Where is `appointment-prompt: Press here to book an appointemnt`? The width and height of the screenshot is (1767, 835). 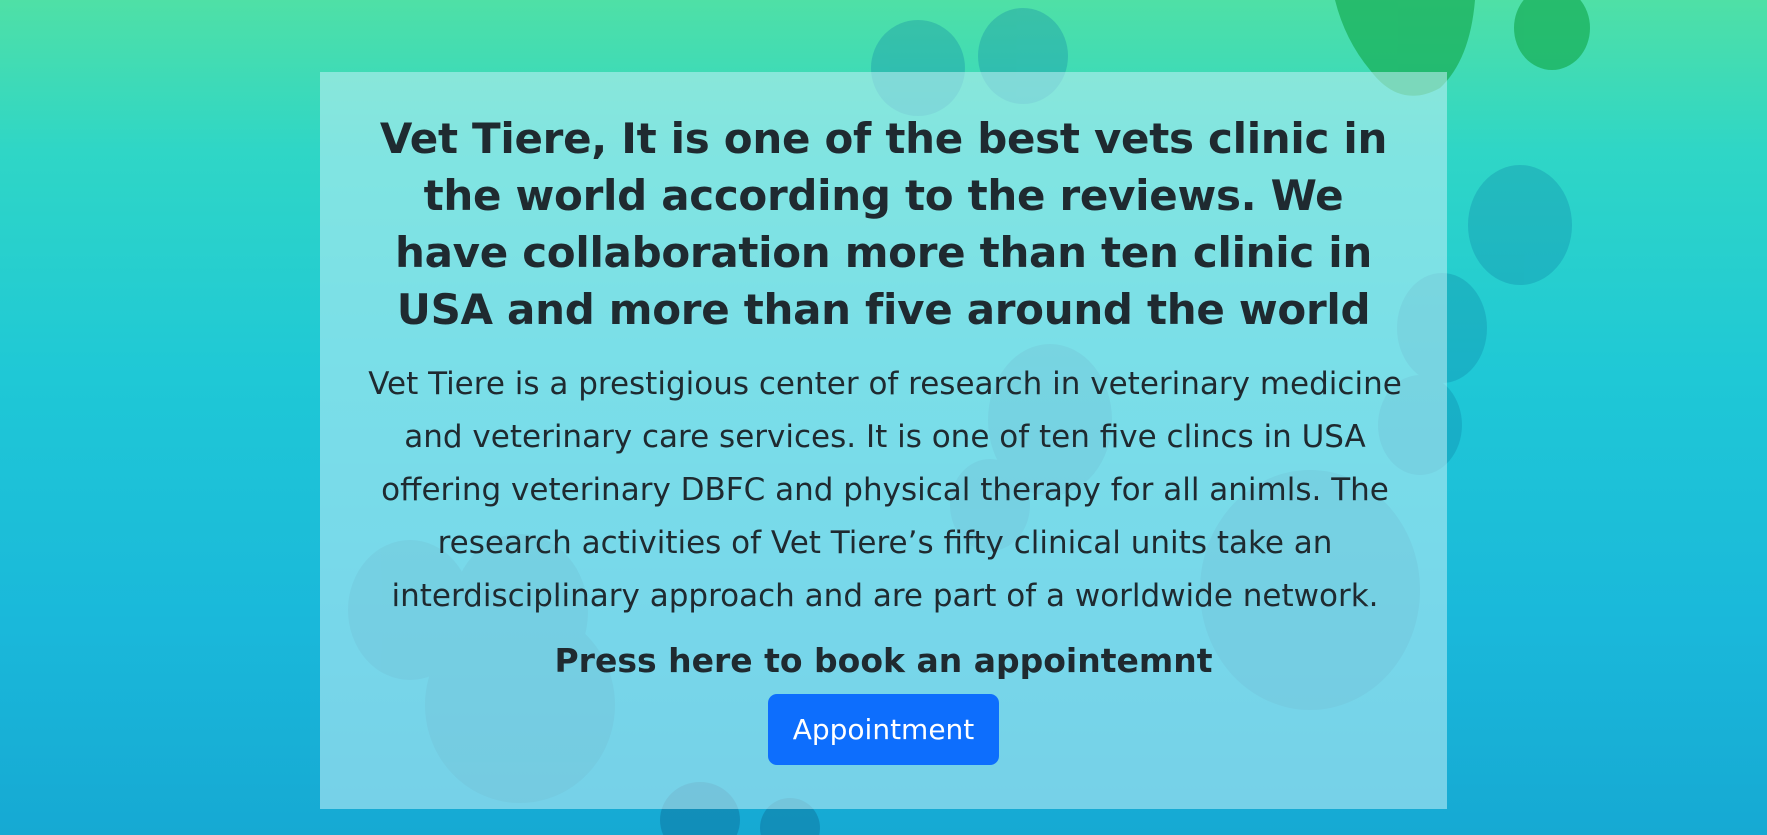
appointment-prompt: Press here to book an appointemnt is located at coordinates (883, 660).